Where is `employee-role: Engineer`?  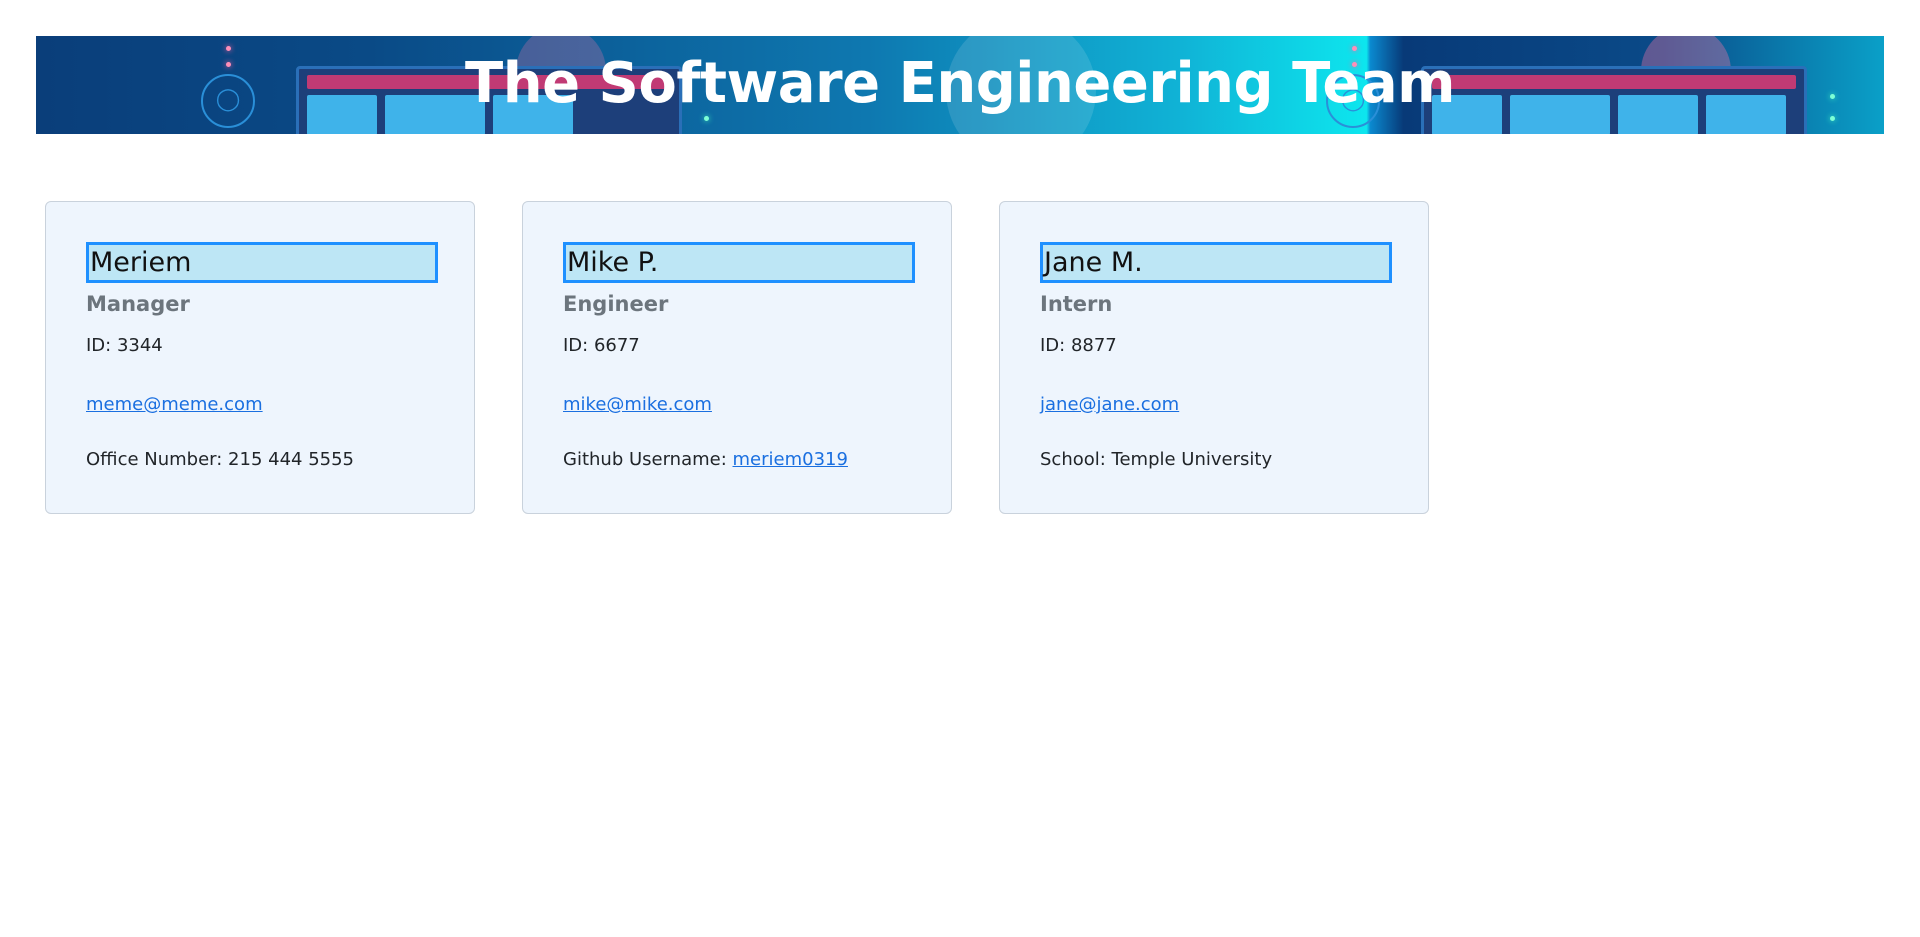
employee-role: Engineer is located at coordinates (616, 304).